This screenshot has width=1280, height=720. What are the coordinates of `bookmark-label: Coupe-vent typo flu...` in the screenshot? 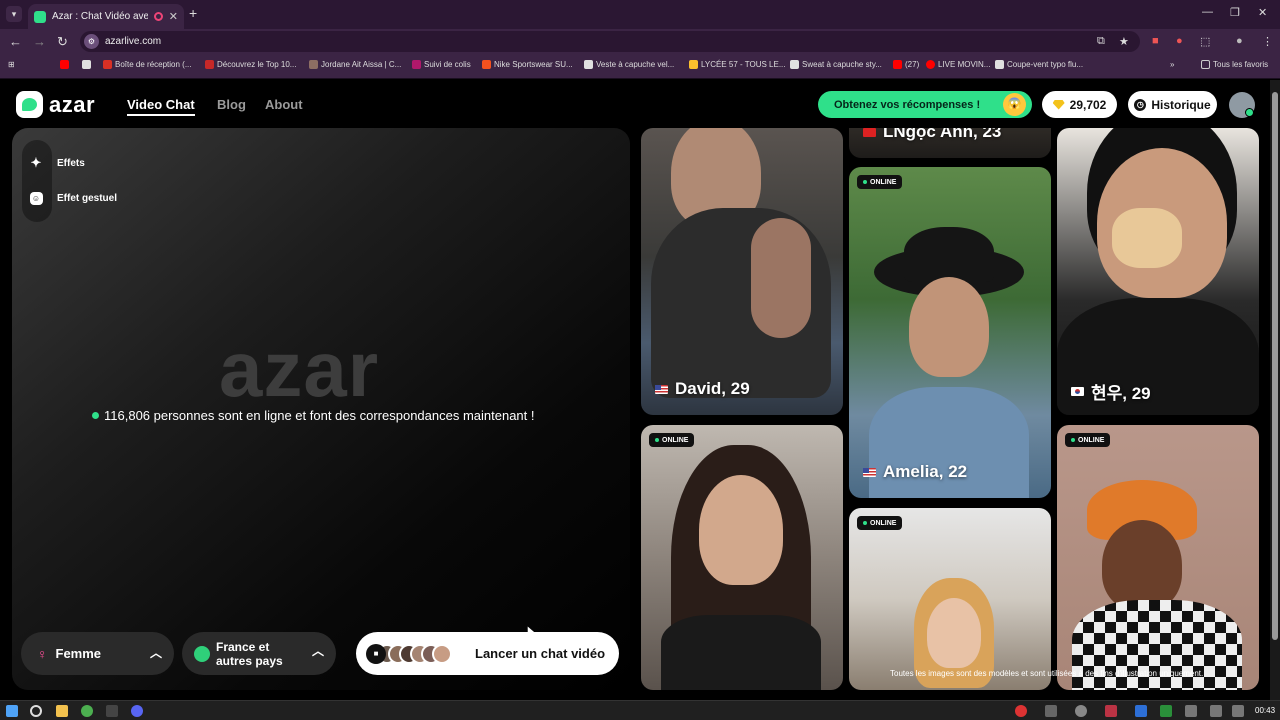 It's located at (1045, 64).